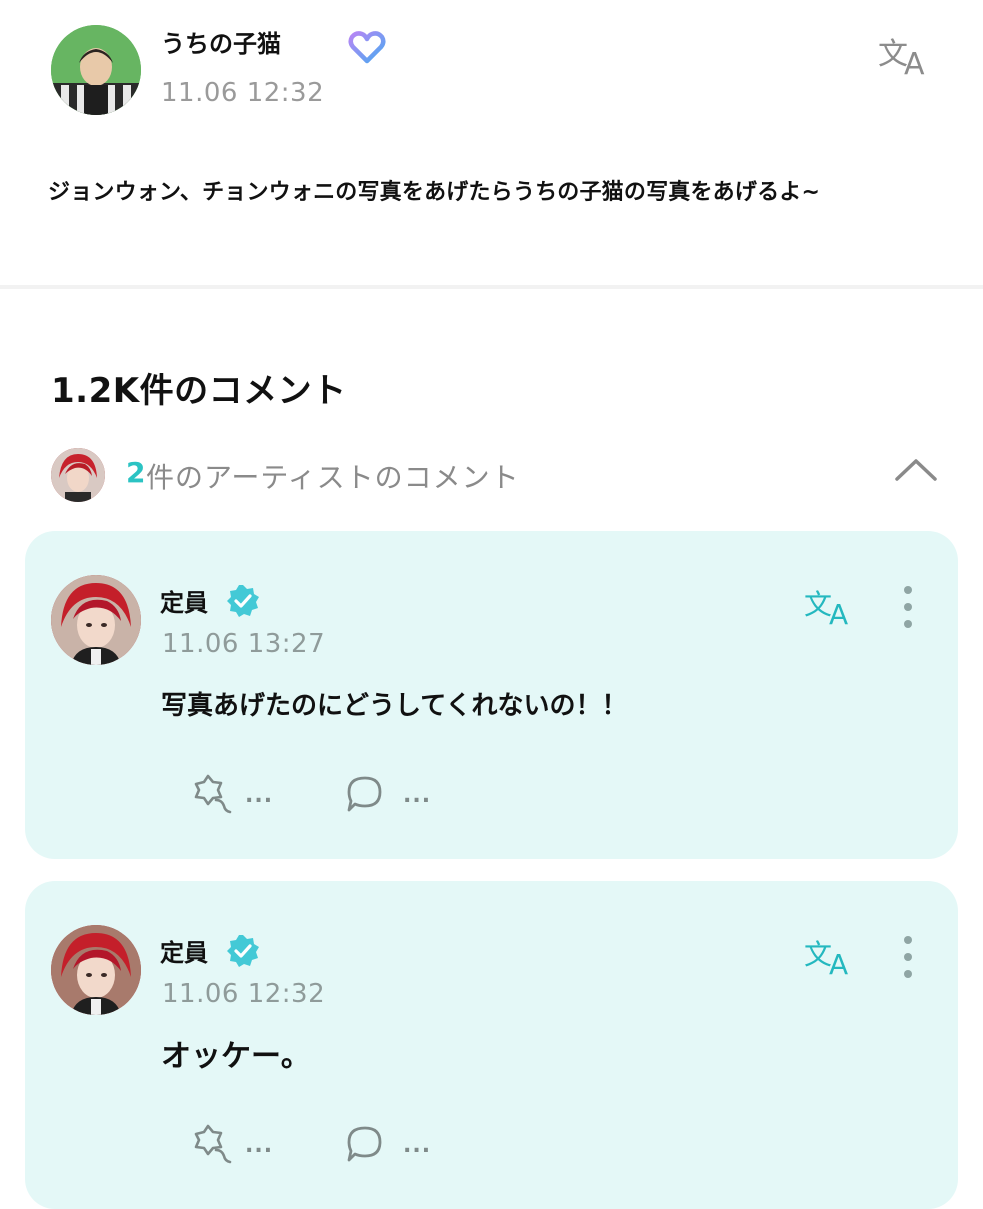 The width and height of the screenshot is (983, 1209). I want to click on chevron-up-icon, so click(916, 469).